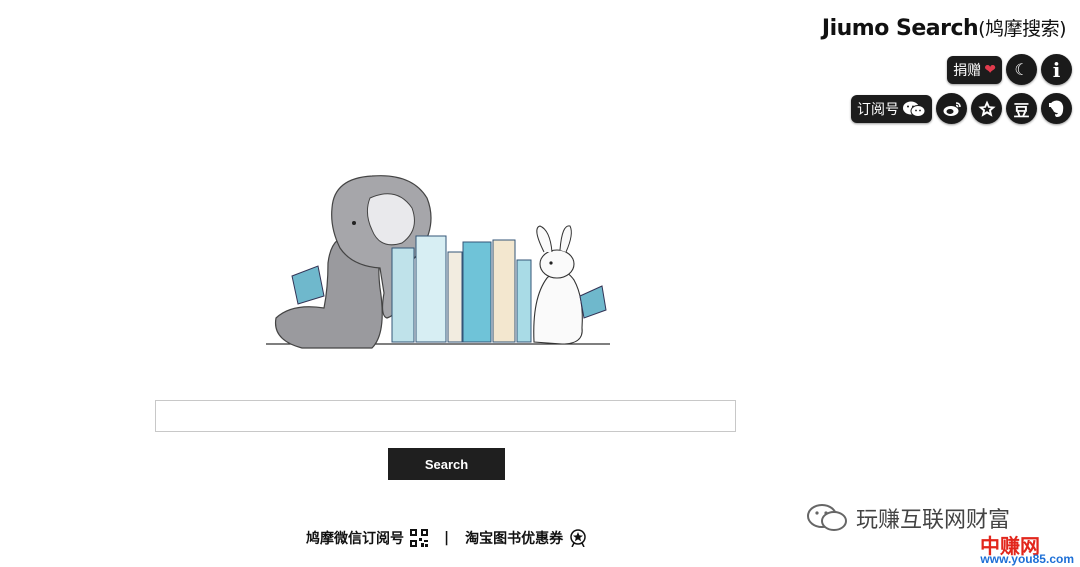 Image resolution: width=1080 pixels, height=567 pixels. What do you see at coordinates (514, 538) in the screenshot?
I see `taobao-coupon-link: 淘宝图书优惠券` at bounding box center [514, 538].